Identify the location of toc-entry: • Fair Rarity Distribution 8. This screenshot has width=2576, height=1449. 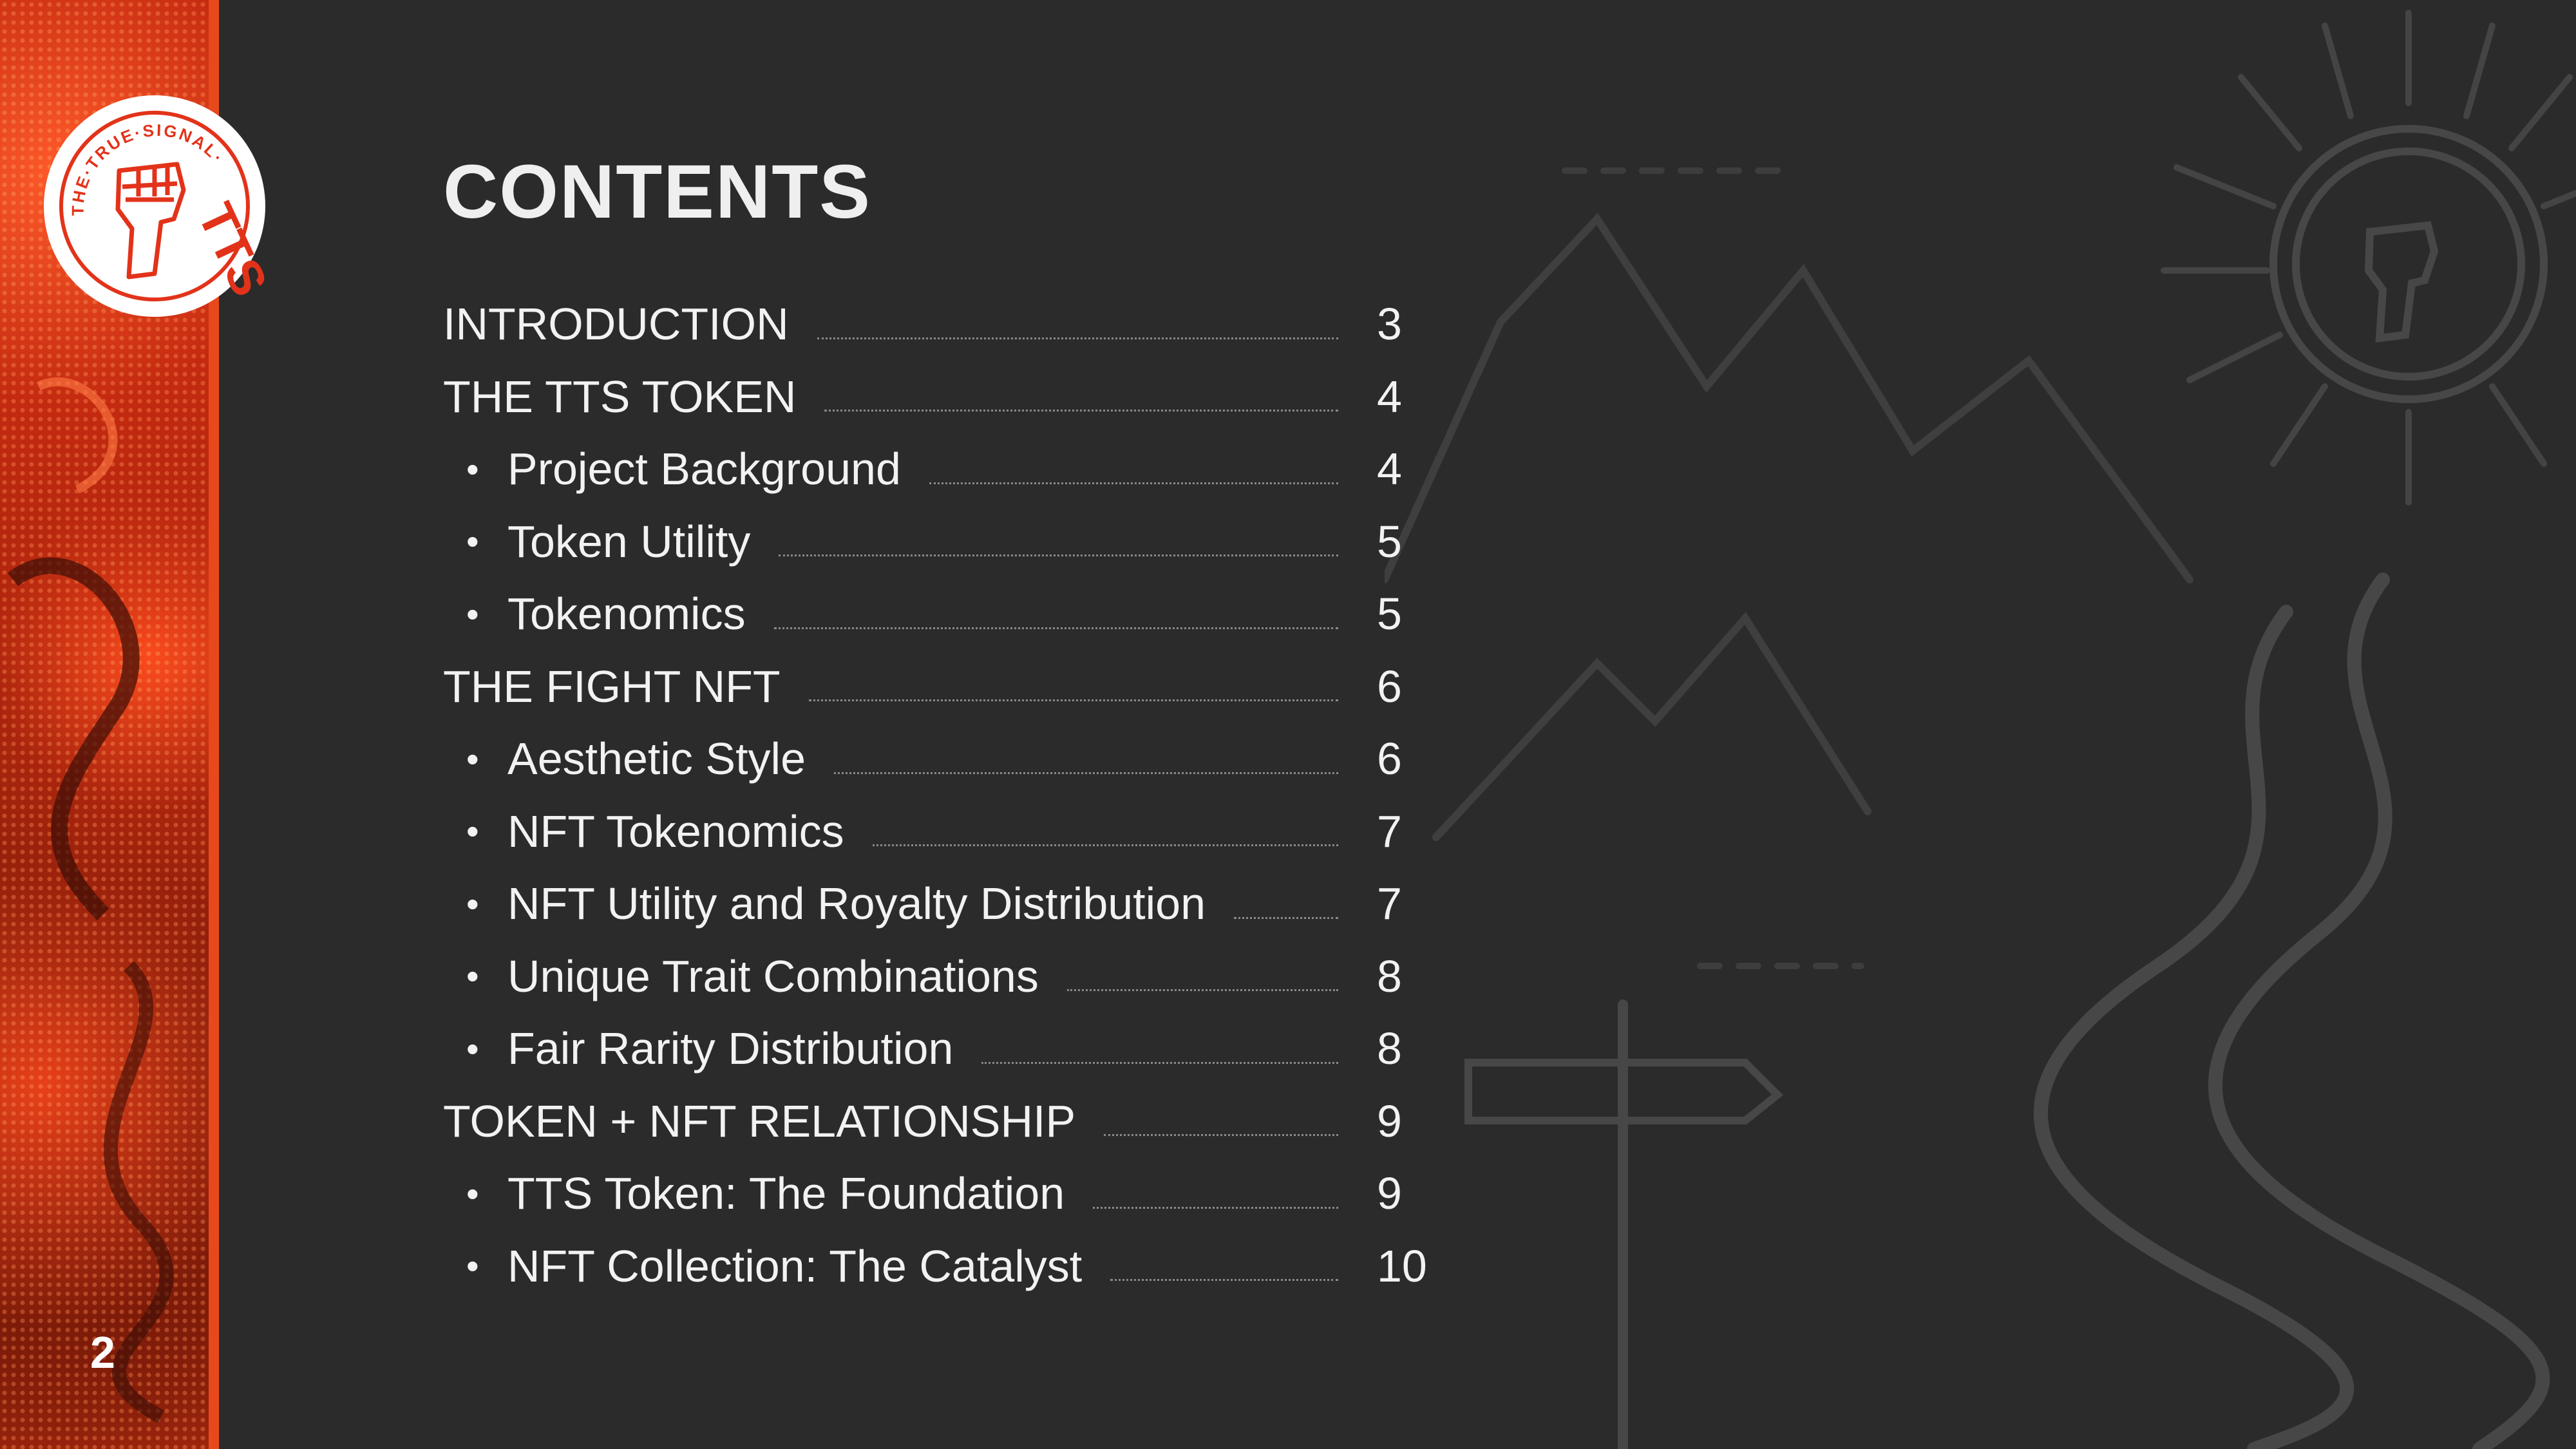
(933, 1048).